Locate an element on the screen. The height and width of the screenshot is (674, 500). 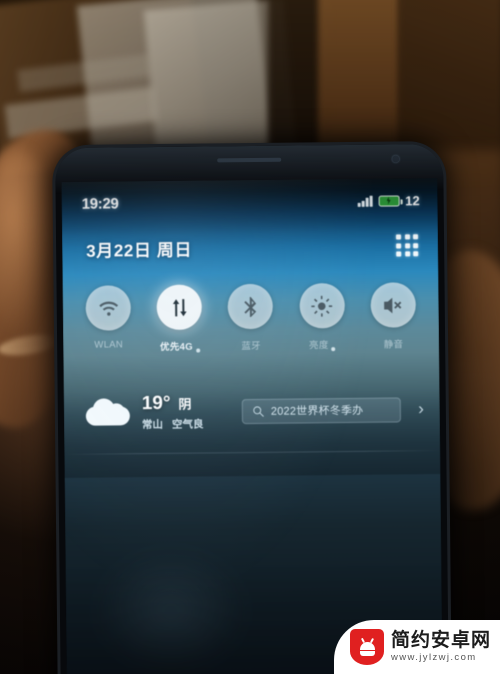
weather-info: 19° 阴 常山 空气良 is located at coordinates (186, 412).